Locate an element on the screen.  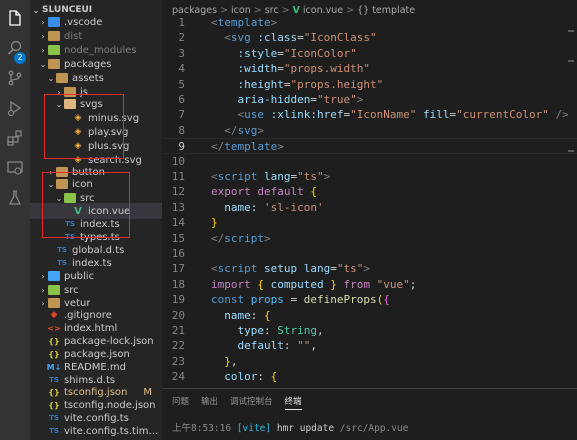
tree-item-label: icon is located at coordinates (82, 184).